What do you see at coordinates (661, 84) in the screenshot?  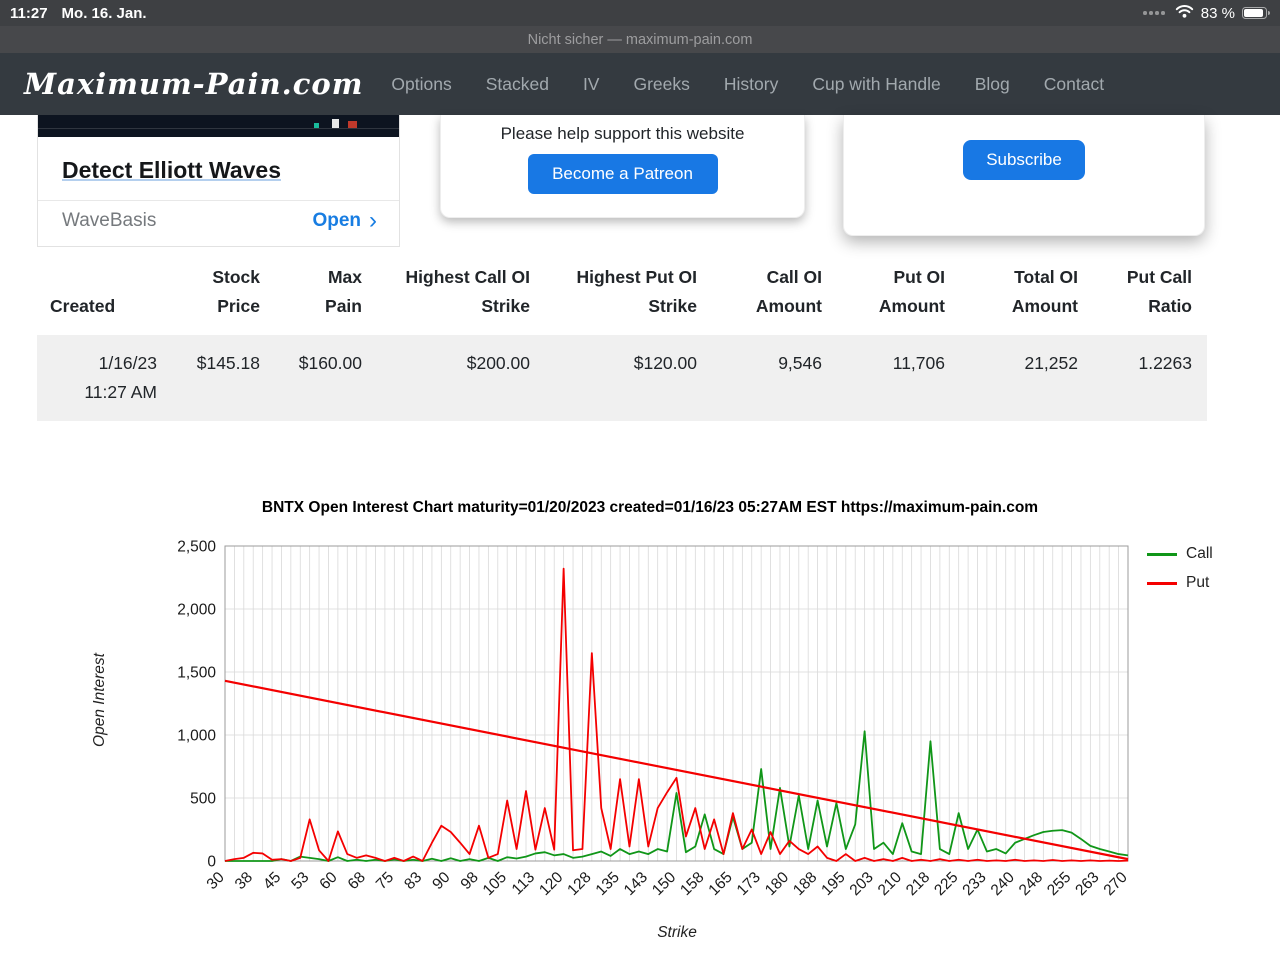 I see `nav-item-greeks: Greeks` at bounding box center [661, 84].